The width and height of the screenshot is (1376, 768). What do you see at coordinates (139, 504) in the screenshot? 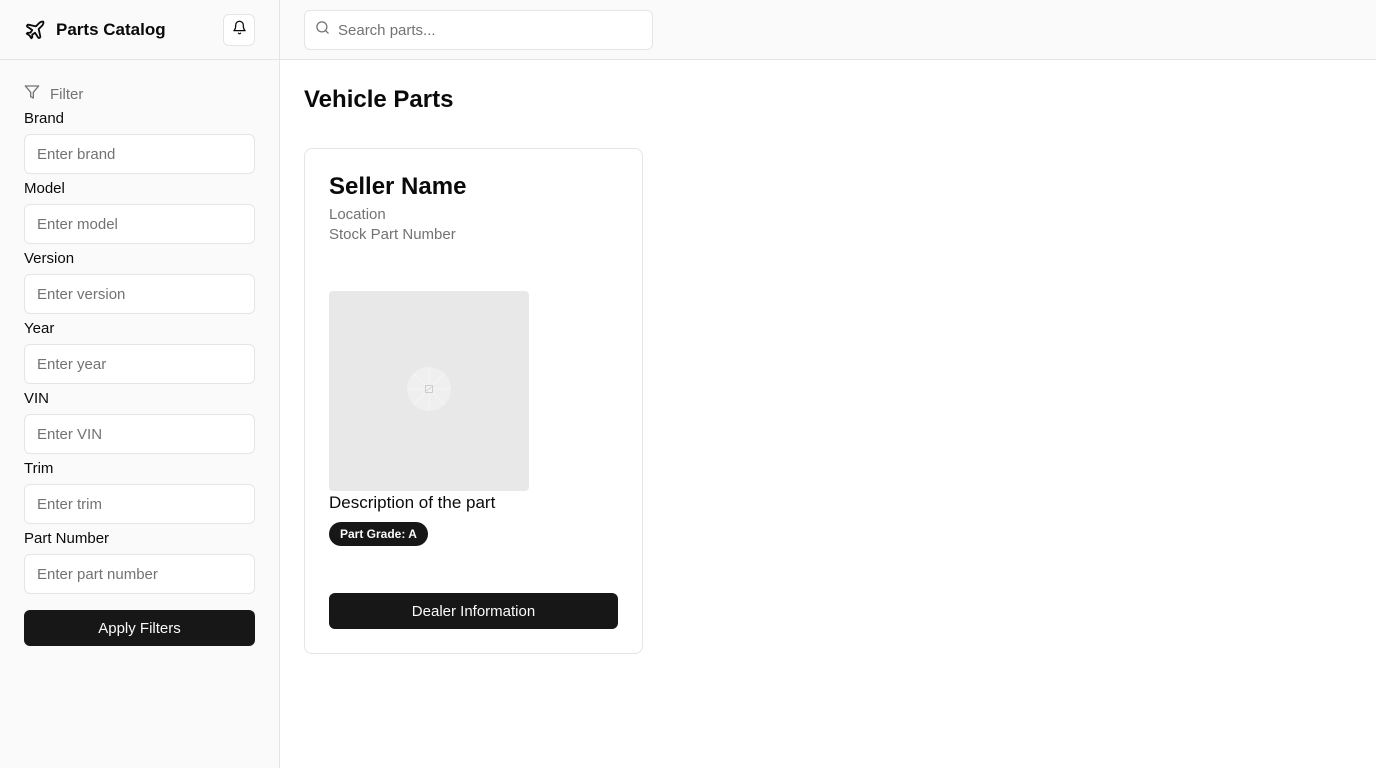
I see `trim-input` at bounding box center [139, 504].